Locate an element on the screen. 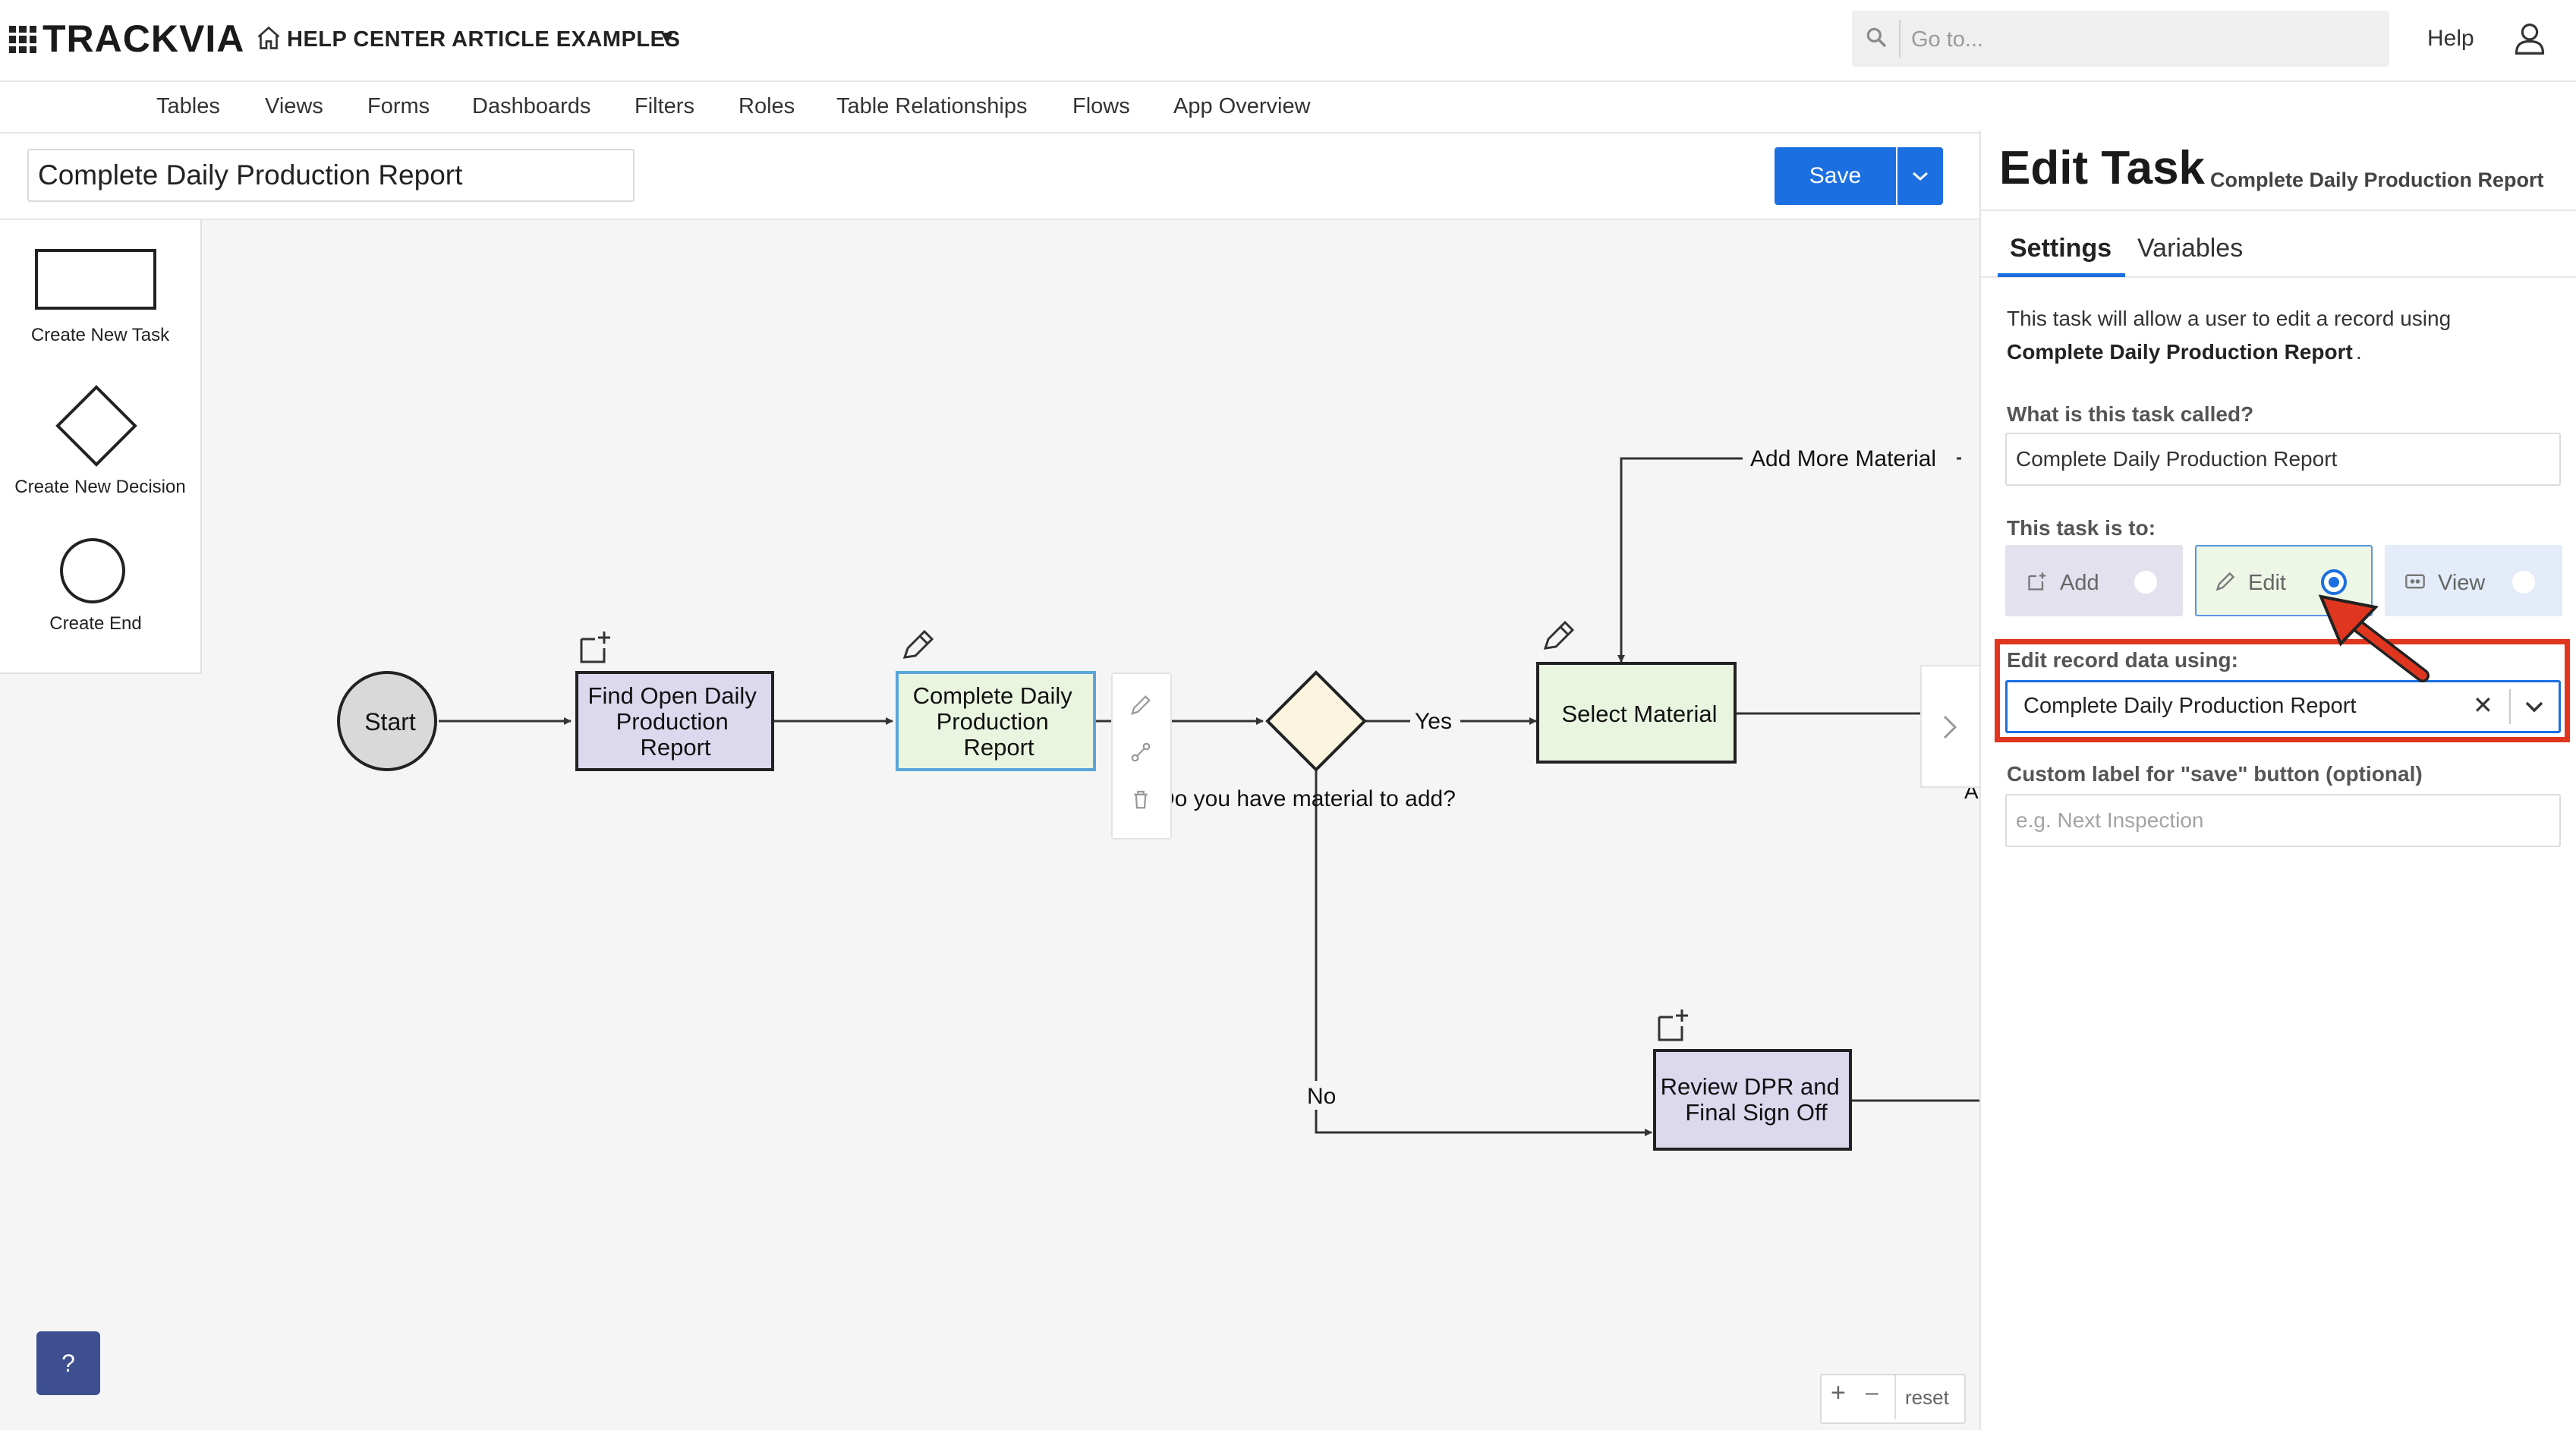 The image size is (2576, 1430). node-toolbar is located at coordinates (1141, 756).